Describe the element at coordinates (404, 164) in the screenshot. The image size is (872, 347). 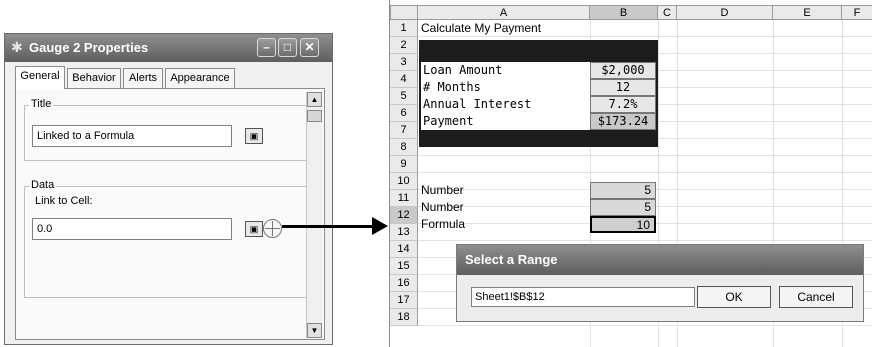
I see `row-header: 9` at that location.